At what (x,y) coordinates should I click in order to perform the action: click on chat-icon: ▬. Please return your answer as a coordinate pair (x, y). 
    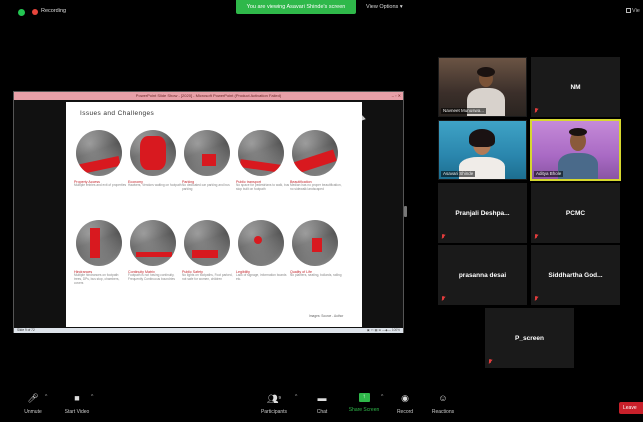
    Looking at the image, I should click on (322, 398).